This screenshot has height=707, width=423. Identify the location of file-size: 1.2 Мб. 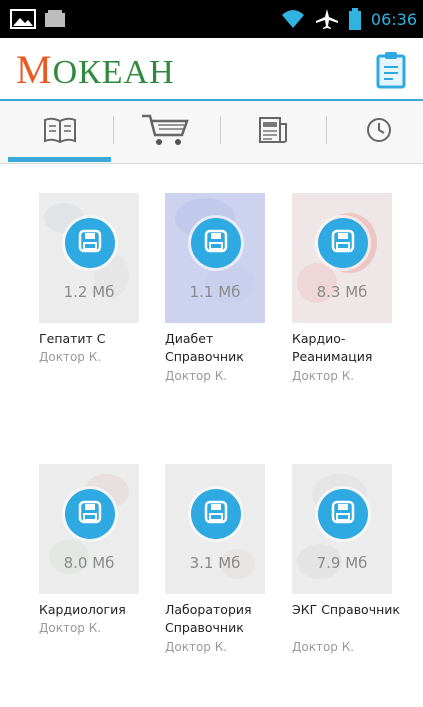
(89, 292).